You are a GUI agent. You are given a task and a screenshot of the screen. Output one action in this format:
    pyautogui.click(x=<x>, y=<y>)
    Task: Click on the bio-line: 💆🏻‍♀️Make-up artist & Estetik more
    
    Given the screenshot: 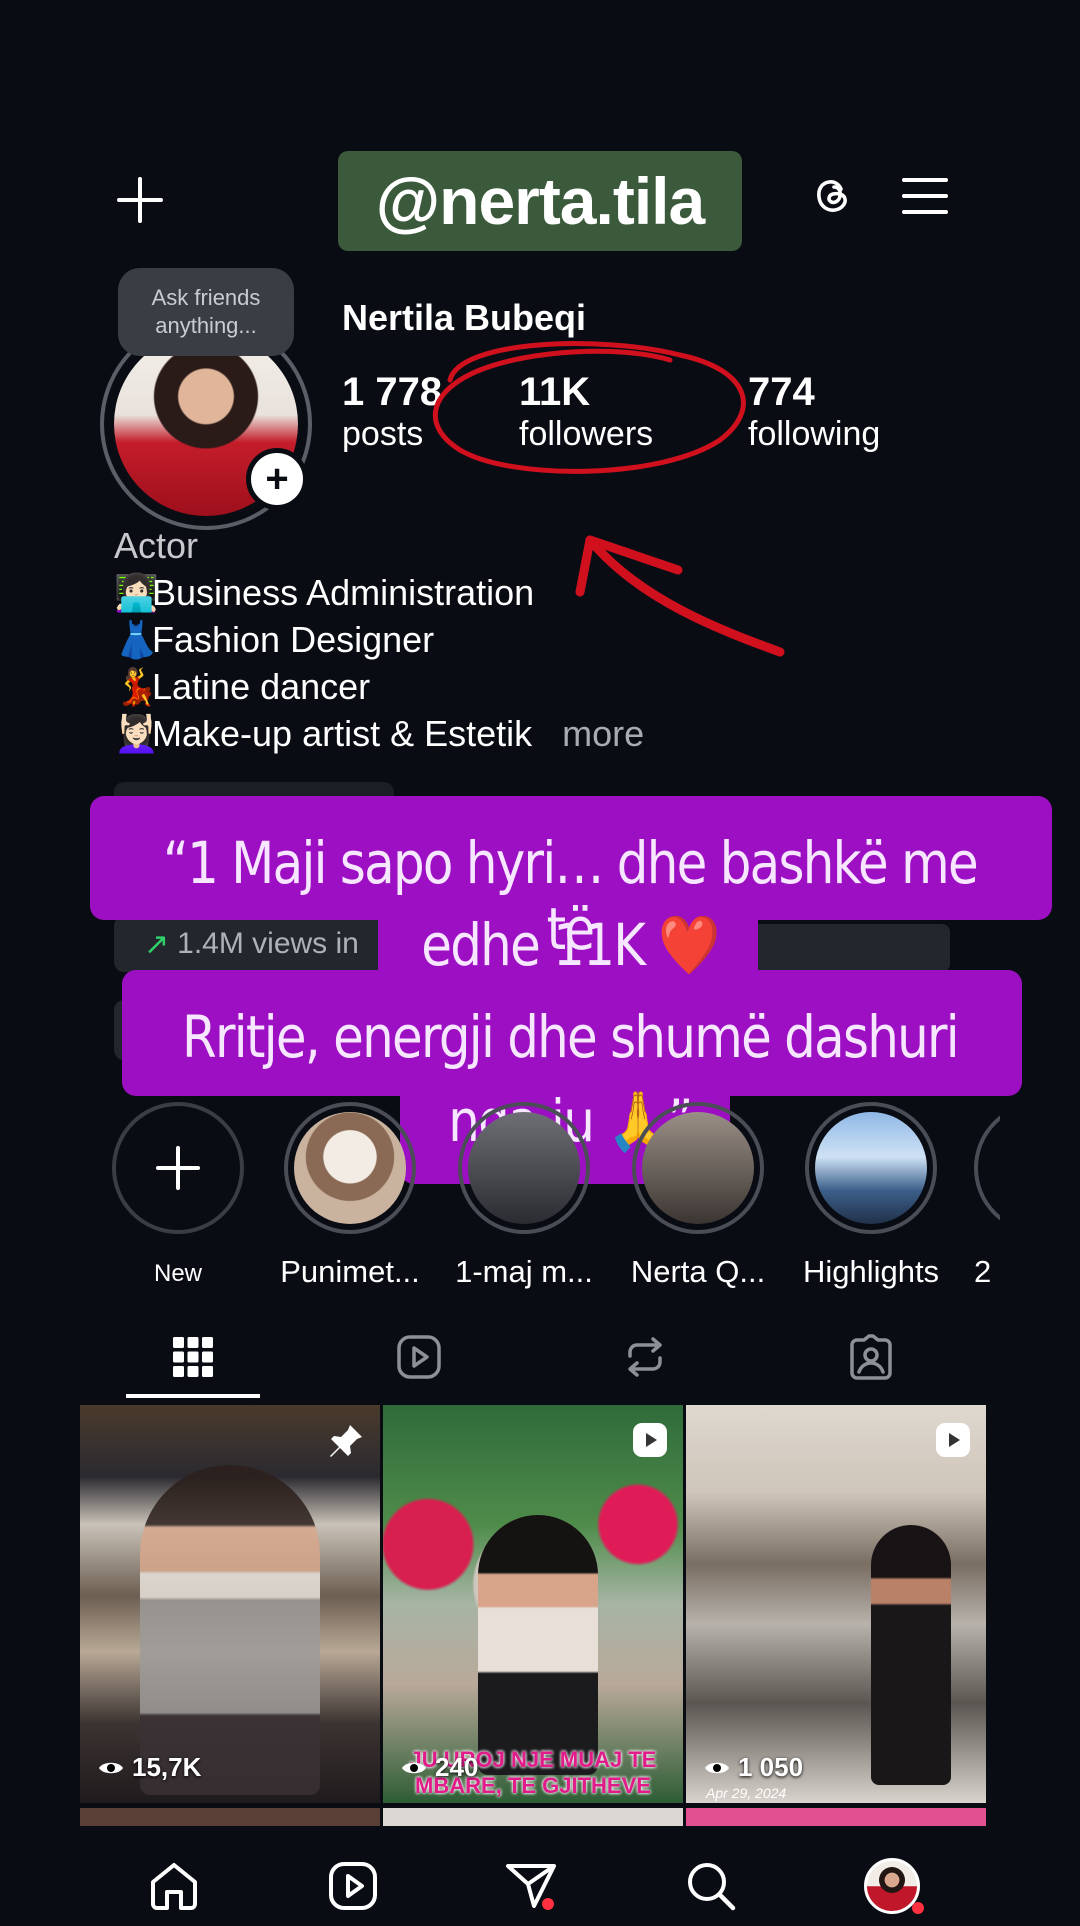 What is the action you would take?
    pyautogui.click(x=379, y=733)
    